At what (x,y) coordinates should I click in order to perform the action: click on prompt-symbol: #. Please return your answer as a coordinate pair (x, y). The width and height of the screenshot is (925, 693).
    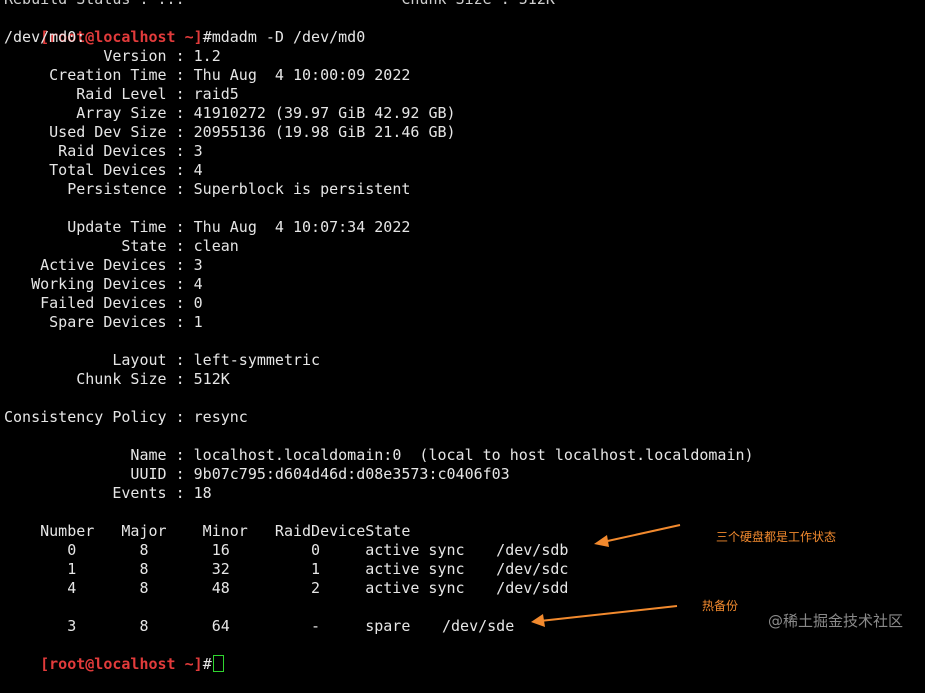
    Looking at the image, I should click on (207, 664).